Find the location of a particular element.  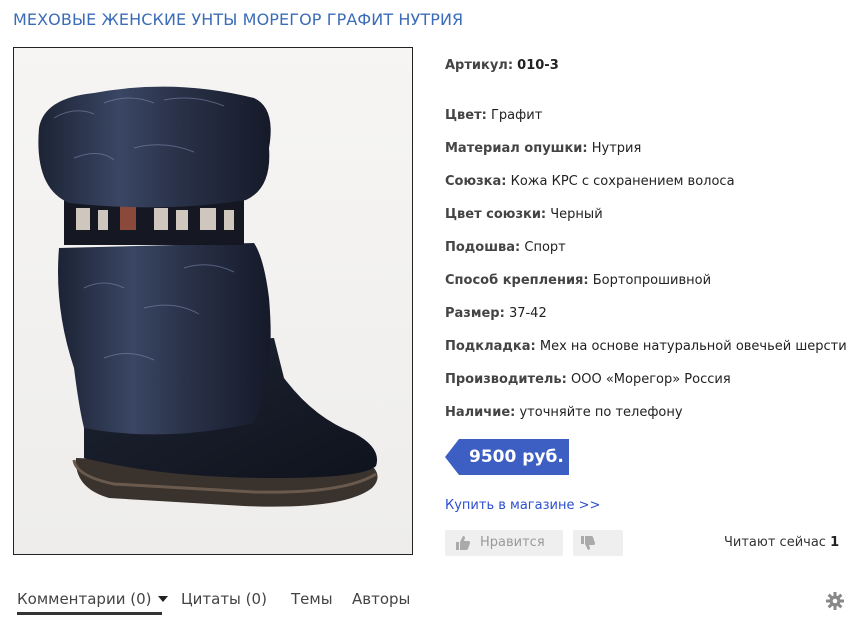

thumbs-down-icon is located at coordinates (588, 543).